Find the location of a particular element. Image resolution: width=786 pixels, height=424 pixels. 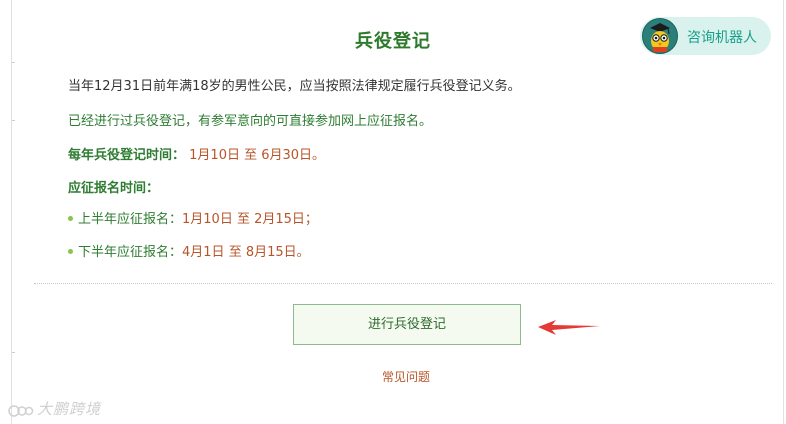

registration-requirement-text: 当年12月31日前年满18岁的男性公民，应当按照法律规定履行兵役登记义务。 is located at coordinates (294, 86).